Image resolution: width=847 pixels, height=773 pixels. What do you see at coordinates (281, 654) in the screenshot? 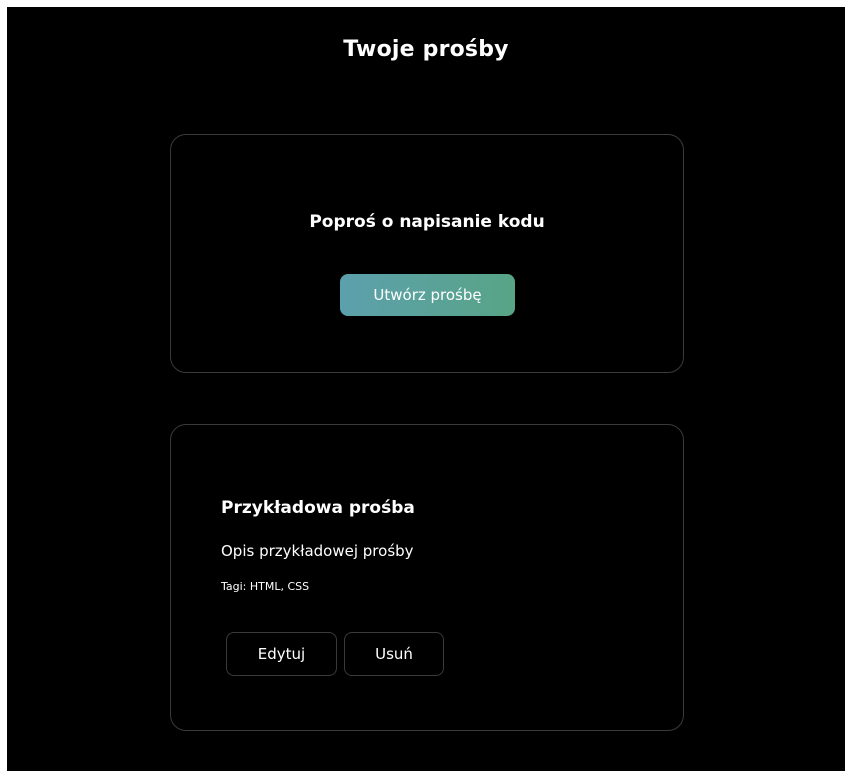
I see `edit-button: Edytuj` at bounding box center [281, 654].